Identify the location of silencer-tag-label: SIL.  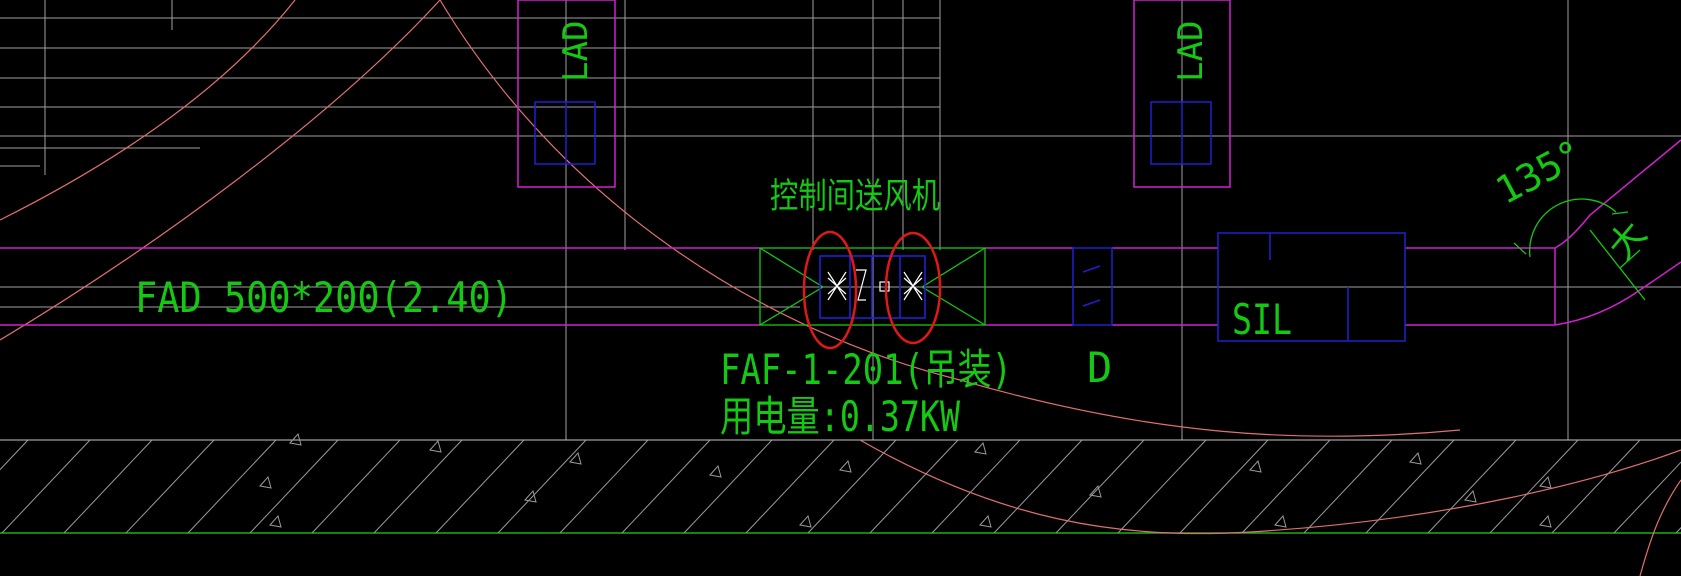
(1262, 319).